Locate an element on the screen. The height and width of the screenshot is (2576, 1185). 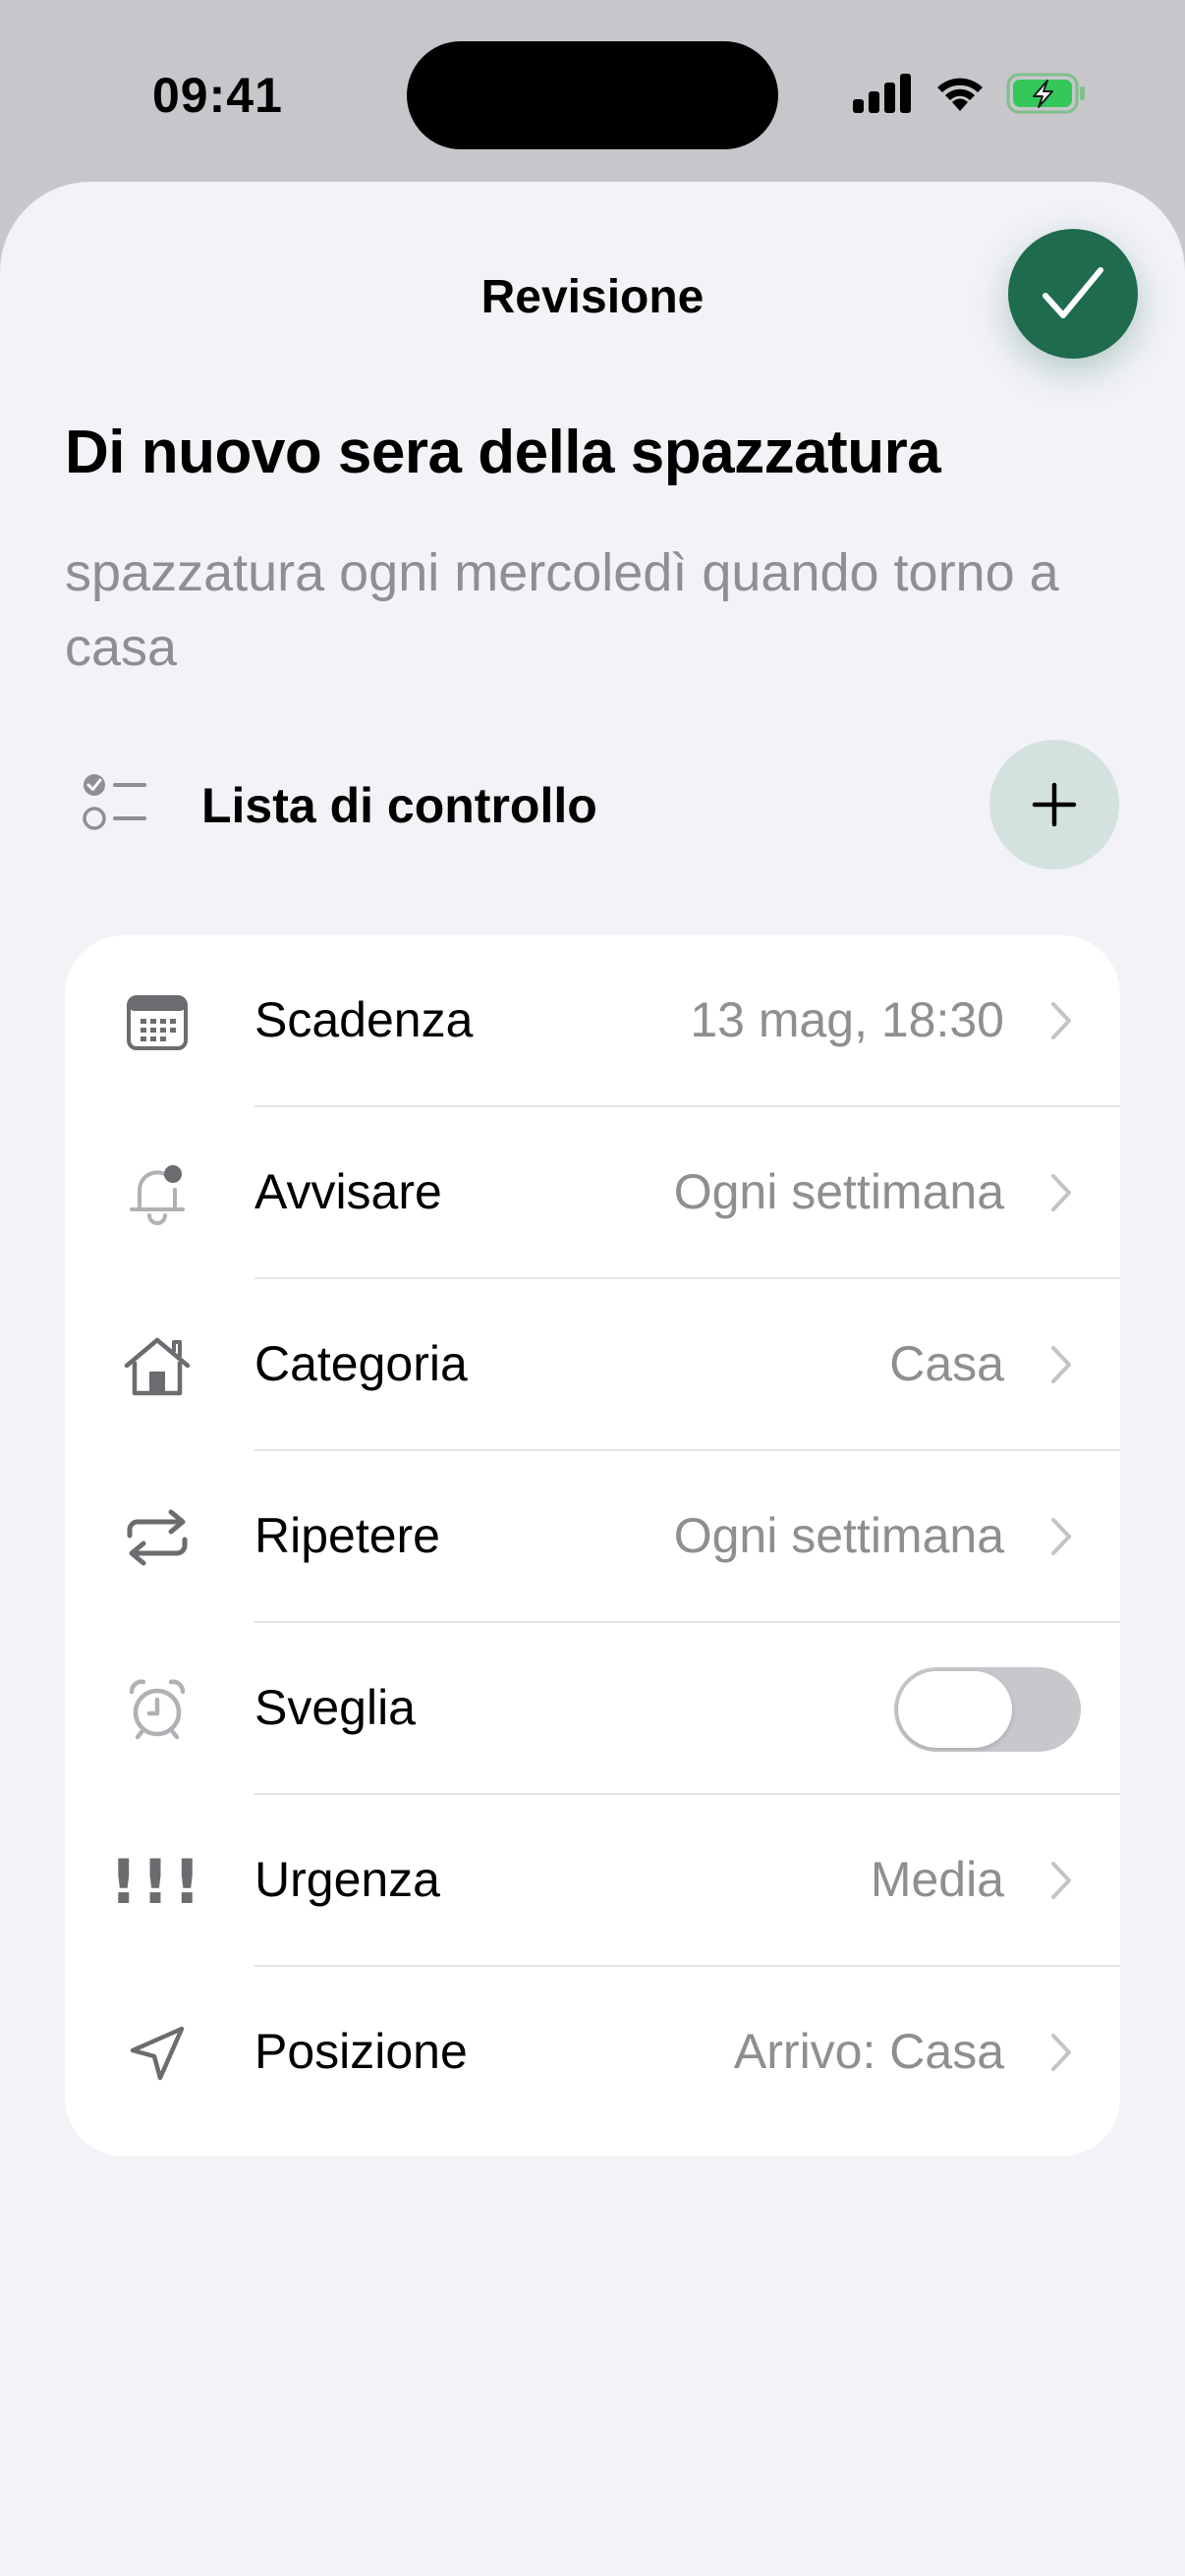
checkmark-icon is located at coordinates (1073, 292).